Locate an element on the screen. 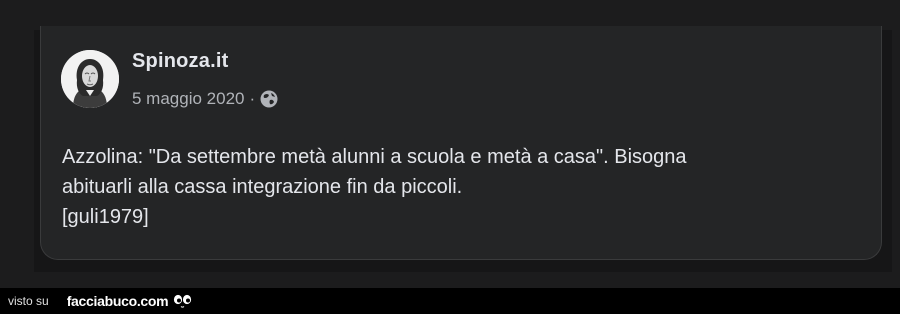 The image size is (900, 314). post-meta: 5 maggio 2020 · is located at coordinates (205, 99).